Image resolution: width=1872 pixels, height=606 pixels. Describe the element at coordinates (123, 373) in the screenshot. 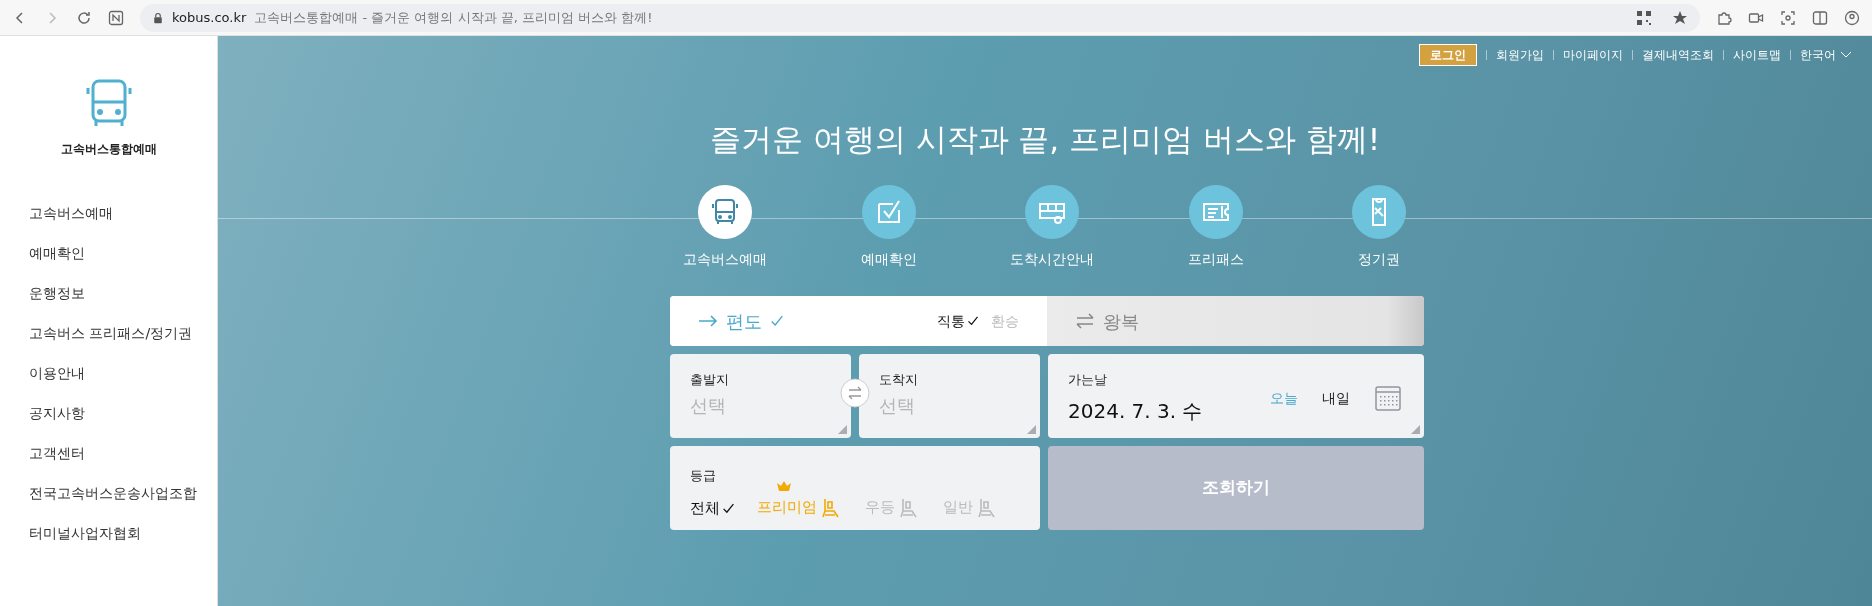

I see `sidebar-menu-item: 이용안내` at that location.